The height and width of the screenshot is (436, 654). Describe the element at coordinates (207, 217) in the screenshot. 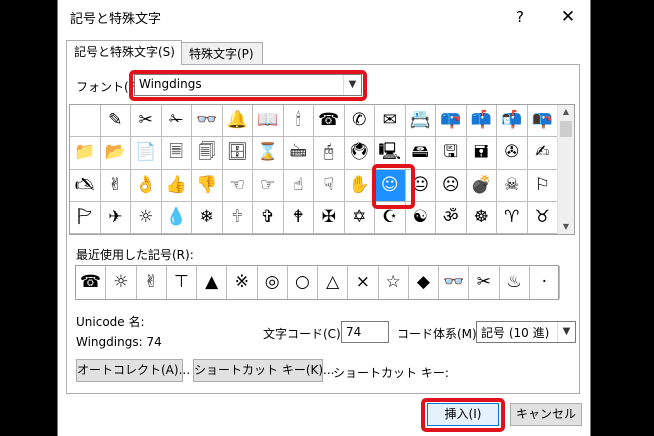

I see `symbol-cell: ❄` at that location.